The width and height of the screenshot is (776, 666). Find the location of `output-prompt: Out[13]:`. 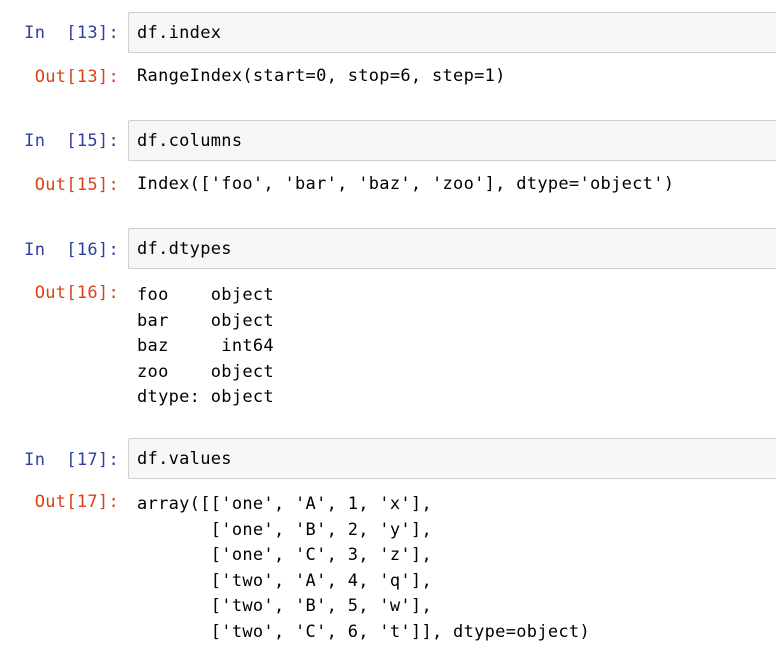

output-prompt: Out[13]: is located at coordinates (76, 77).